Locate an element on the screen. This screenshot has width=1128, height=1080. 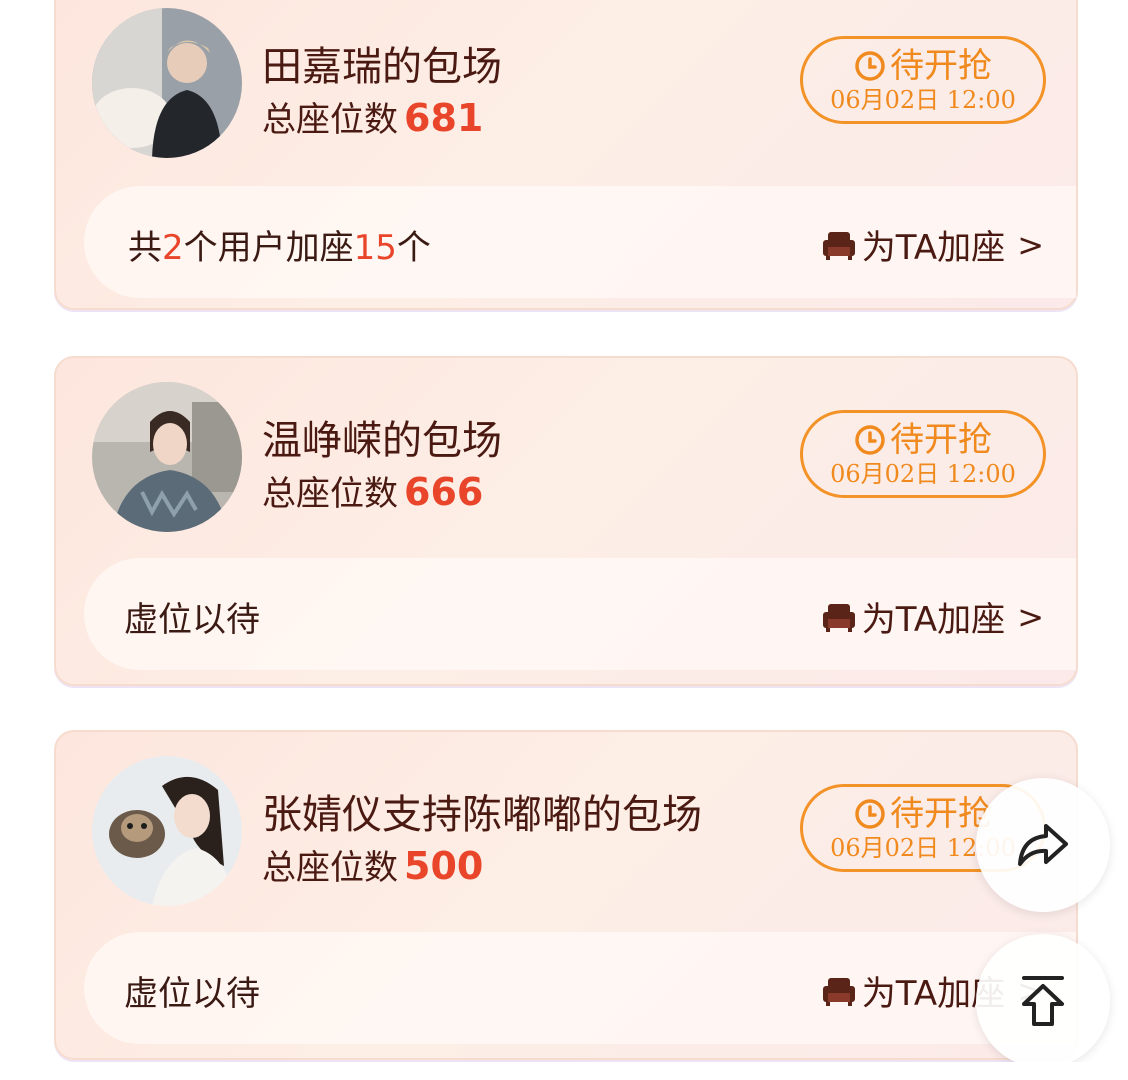
screening-title: 田嘉瑞的包场 is located at coordinates (382, 67).